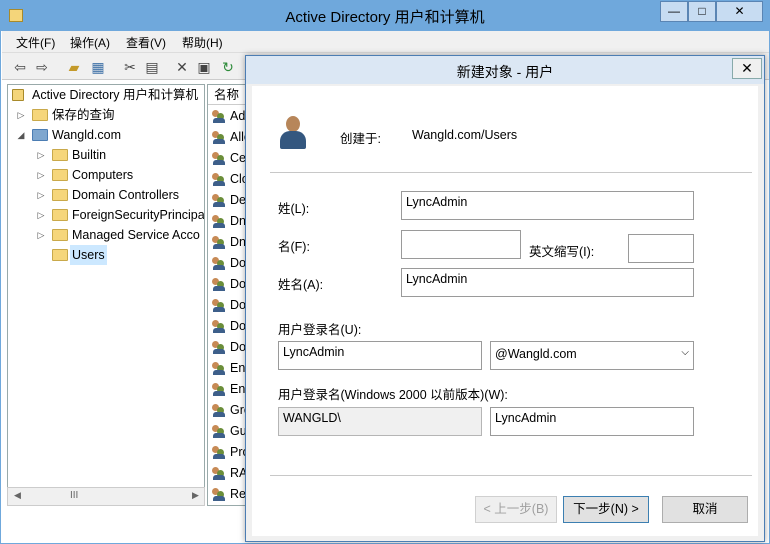  I want to click on scroll-right-icon: ▶, so click(195, 495).